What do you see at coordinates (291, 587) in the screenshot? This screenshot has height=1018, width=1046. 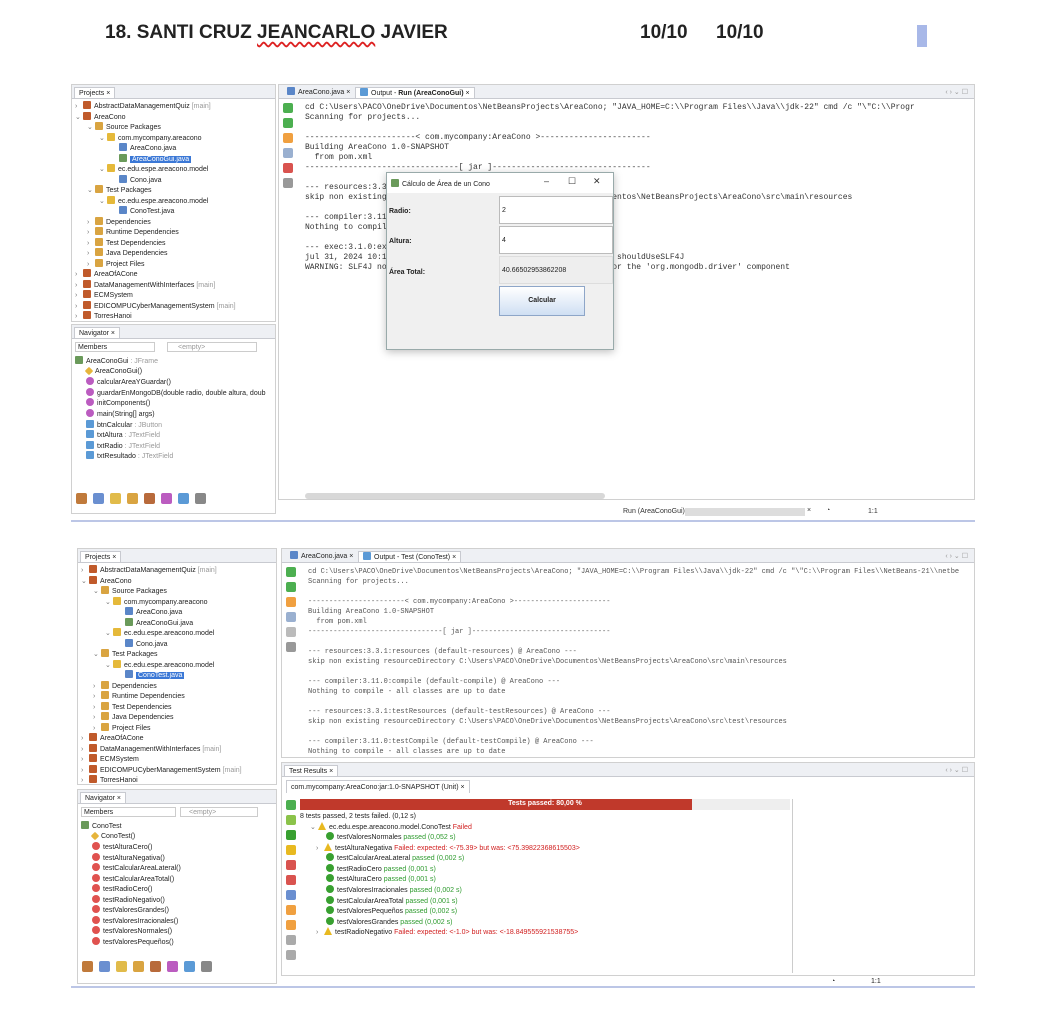 I see `rerun-different-icon` at bounding box center [291, 587].